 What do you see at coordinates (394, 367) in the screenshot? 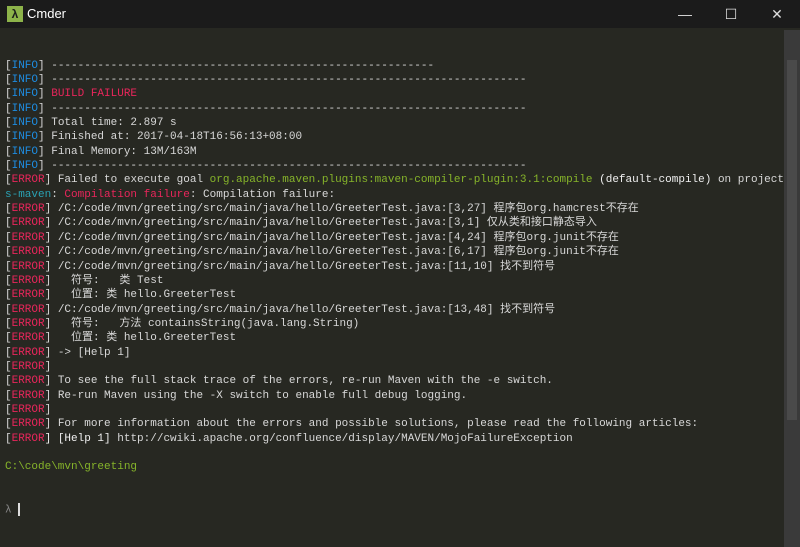
I see `terminal-line: [ERROR]` at bounding box center [394, 367].